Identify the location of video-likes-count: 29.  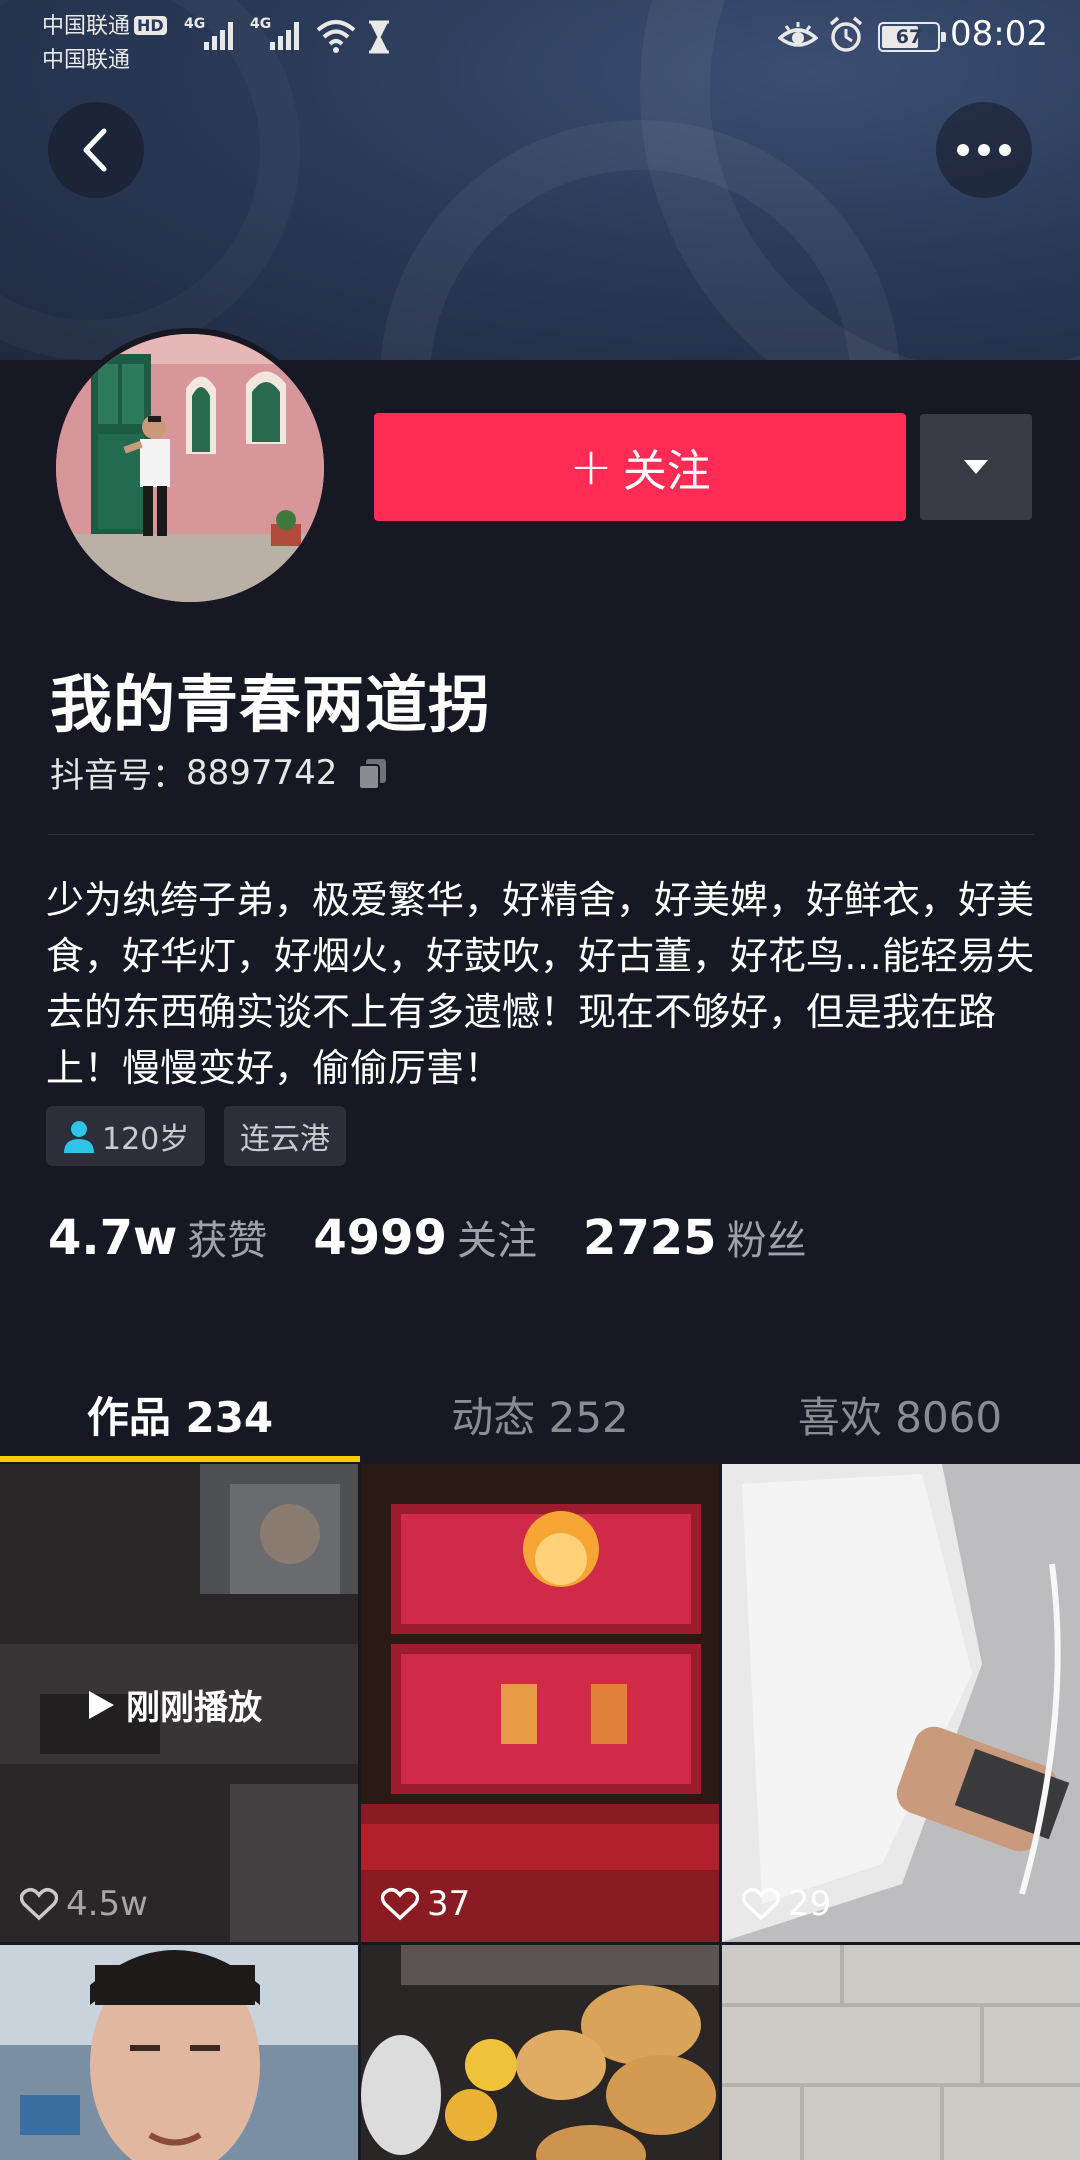
(810, 1904).